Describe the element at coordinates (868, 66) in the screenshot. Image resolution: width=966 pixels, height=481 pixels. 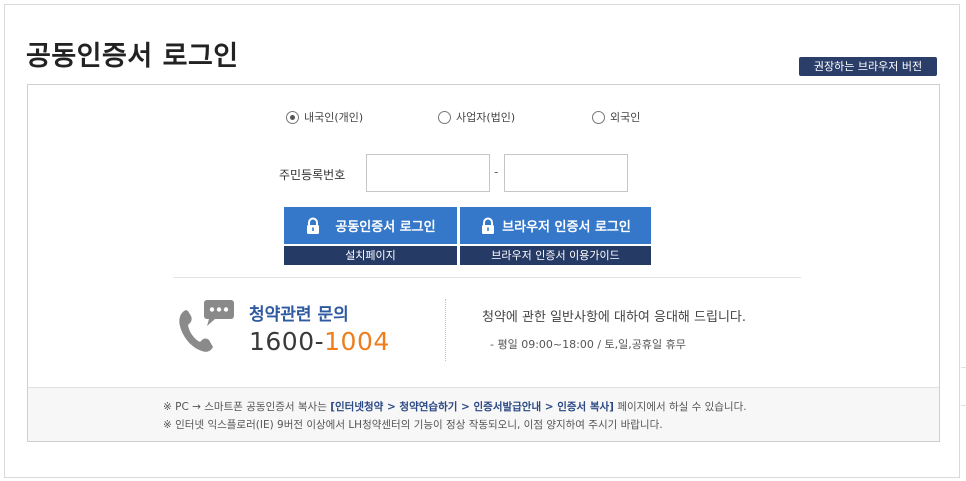
I see `recommended-browser-button: 권장하는 브라우저 버전` at that location.